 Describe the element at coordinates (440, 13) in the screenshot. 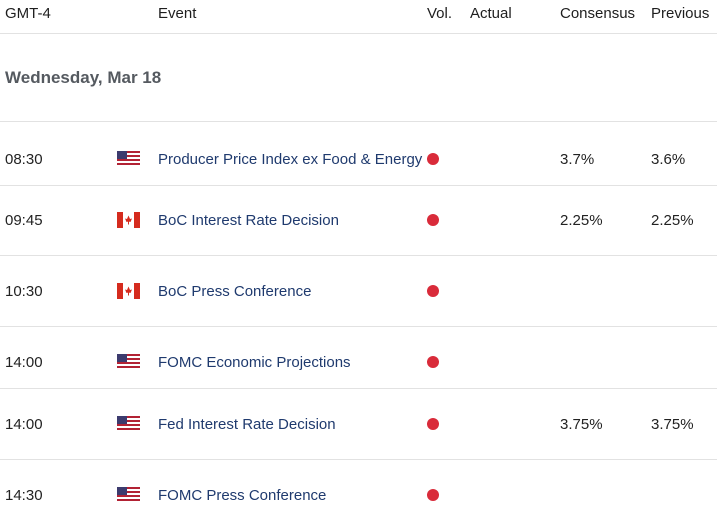

I see `vol-column-header: Vol.` at that location.